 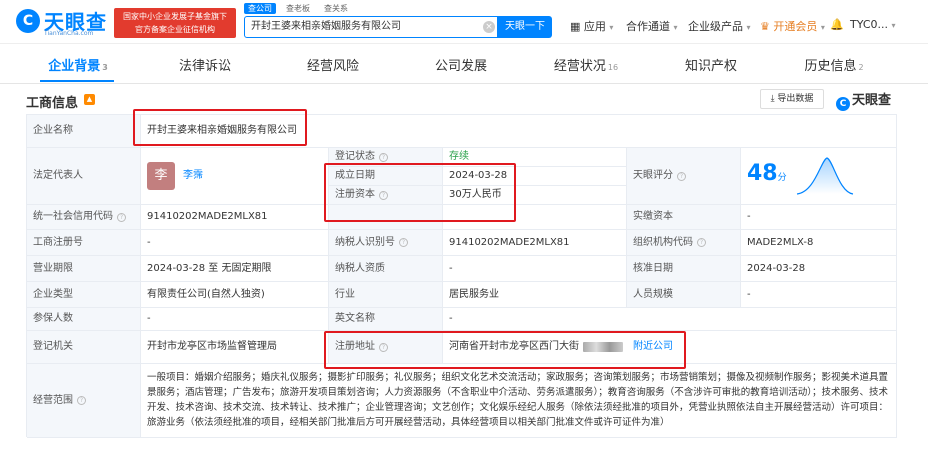 What do you see at coordinates (84, 176) in the screenshot?
I see `label-legal-rep: 法定代表人` at bounding box center [84, 176].